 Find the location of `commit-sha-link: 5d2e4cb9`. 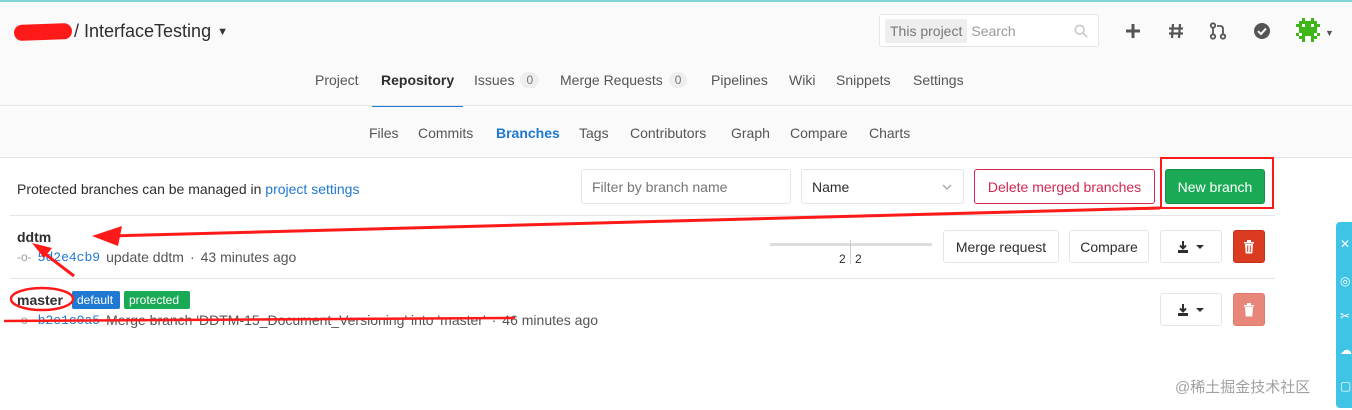

commit-sha-link: 5d2e4cb9 is located at coordinates (69, 257).